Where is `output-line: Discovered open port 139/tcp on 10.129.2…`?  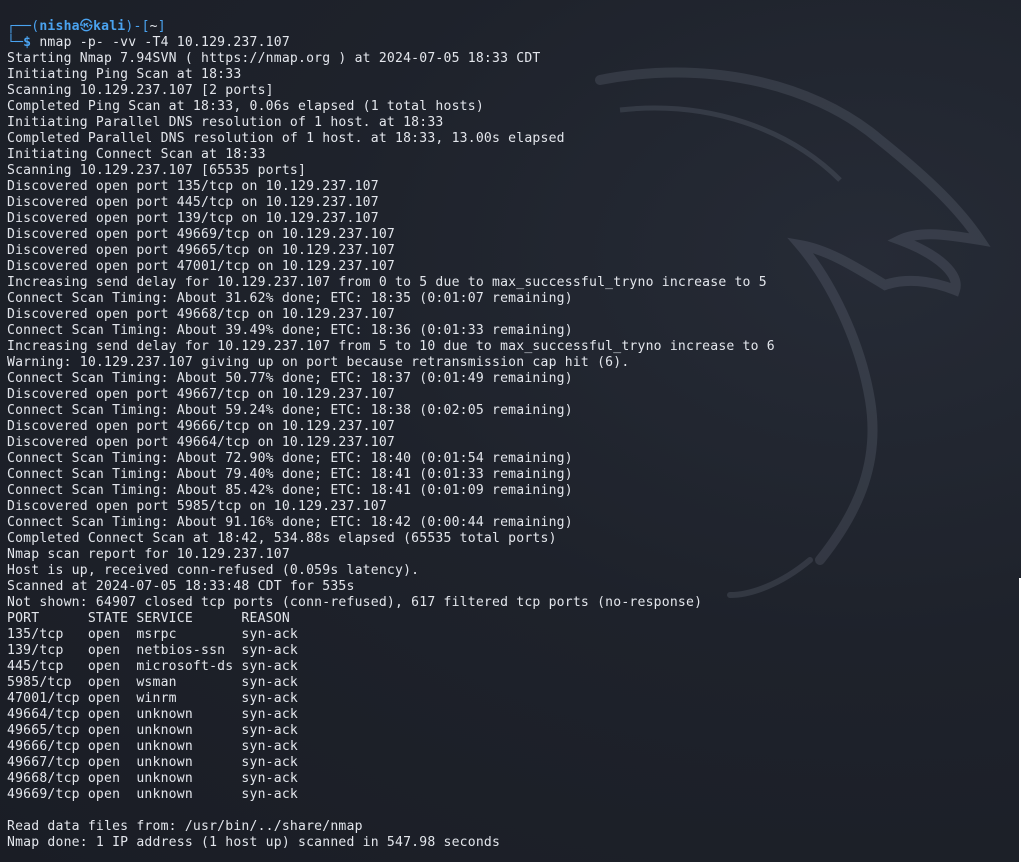
output-line: Discovered open port 139/tcp on 10.129.2… is located at coordinates (193, 218).